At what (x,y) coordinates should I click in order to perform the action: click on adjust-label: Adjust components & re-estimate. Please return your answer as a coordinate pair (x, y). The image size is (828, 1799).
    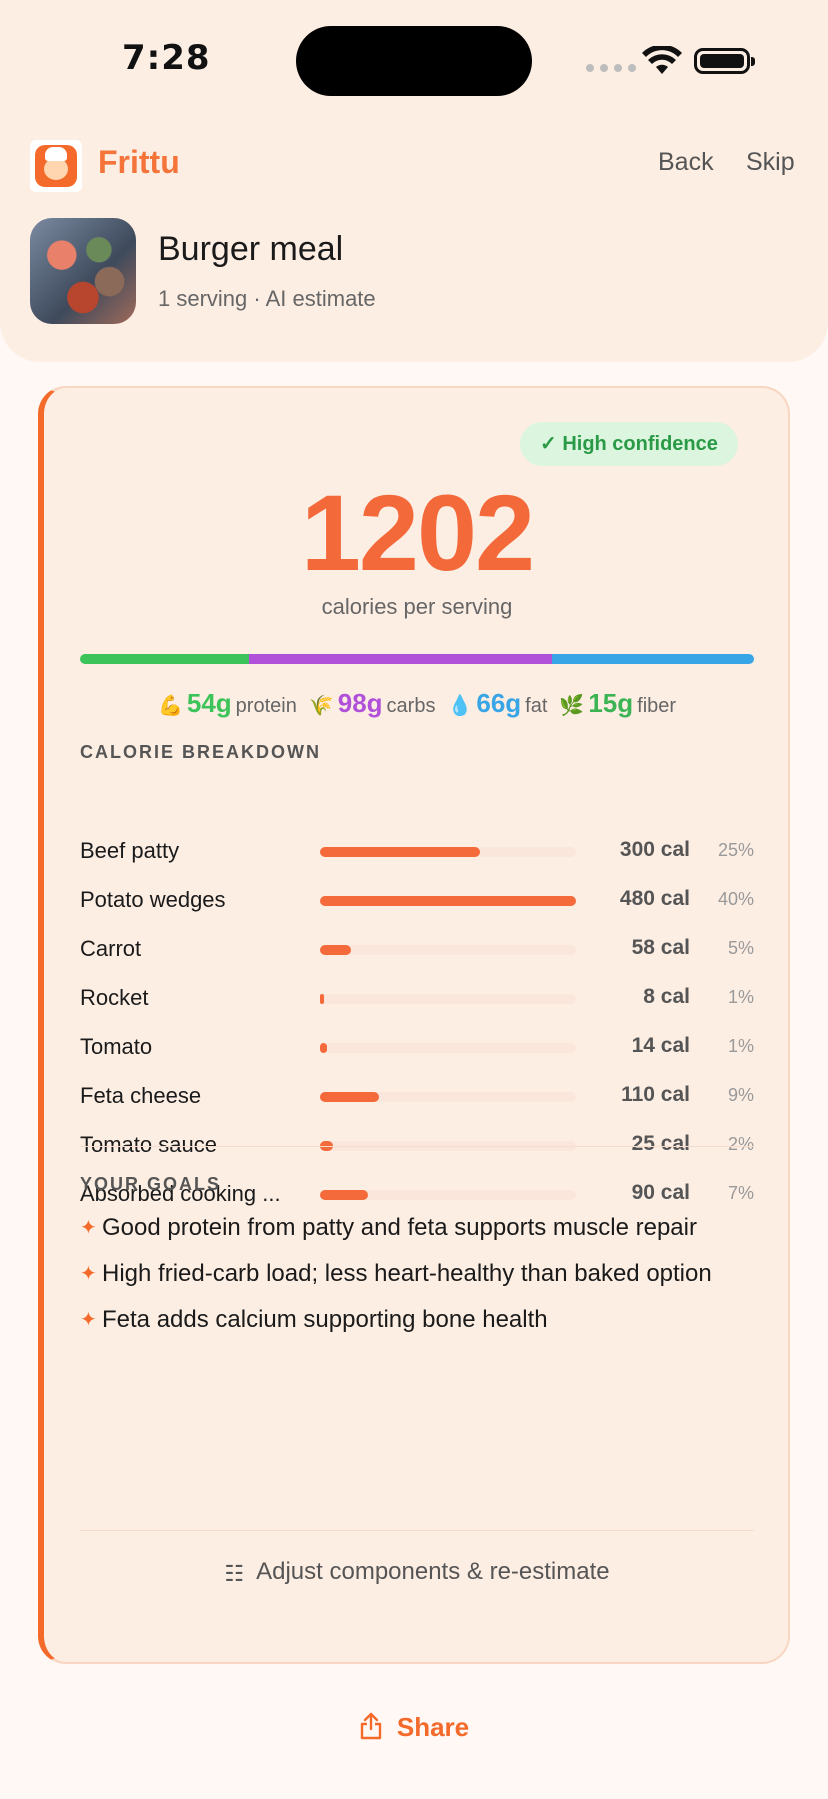
    Looking at the image, I should click on (433, 1571).